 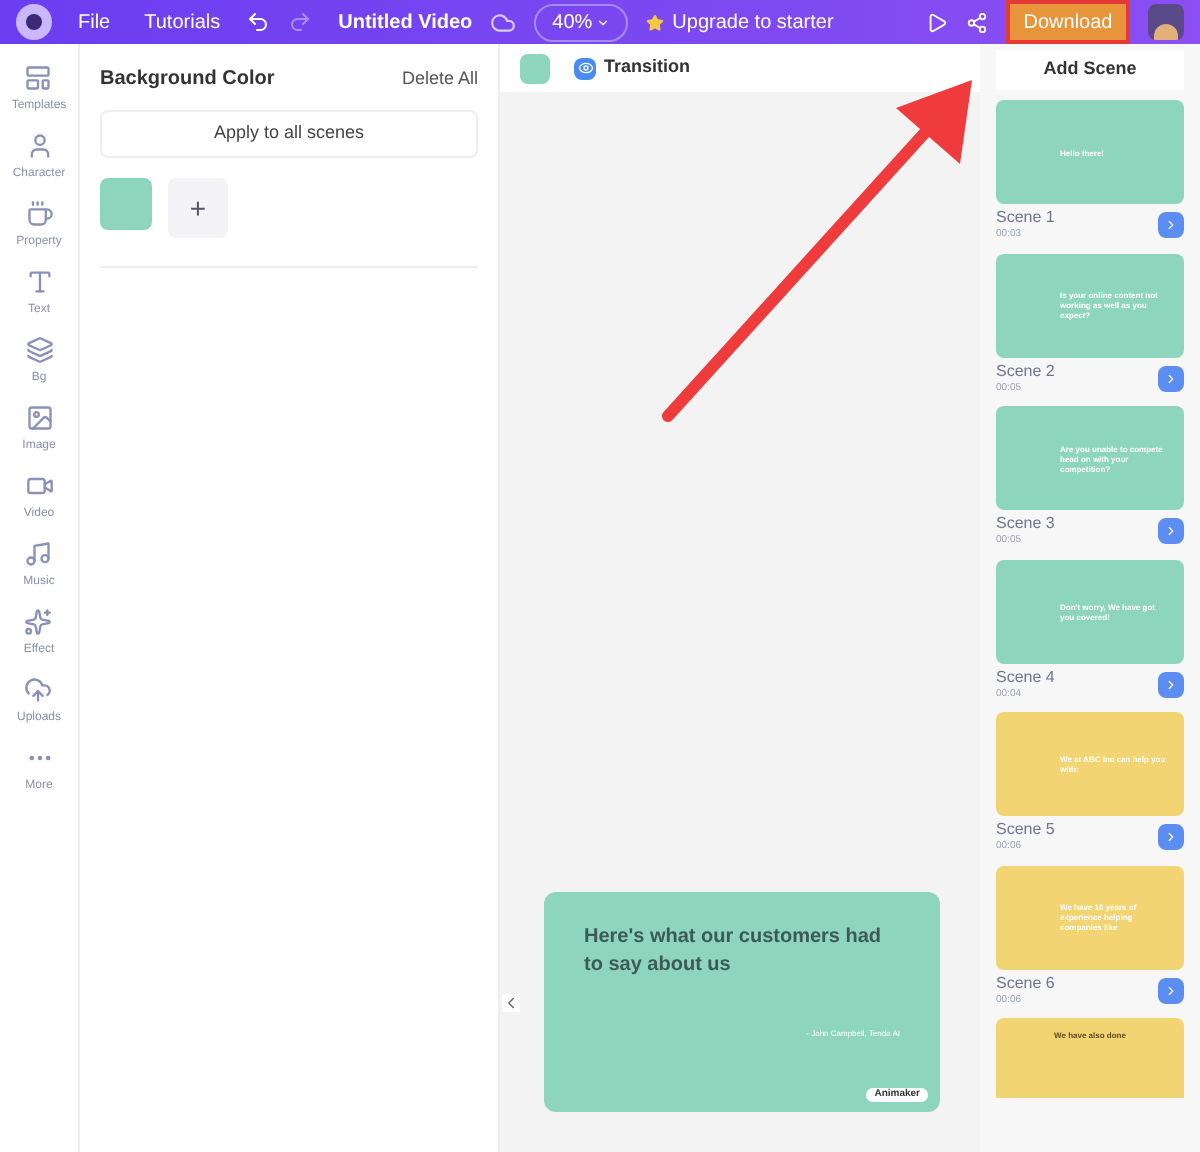 What do you see at coordinates (977, 22) in the screenshot?
I see `share-icon` at bounding box center [977, 22].